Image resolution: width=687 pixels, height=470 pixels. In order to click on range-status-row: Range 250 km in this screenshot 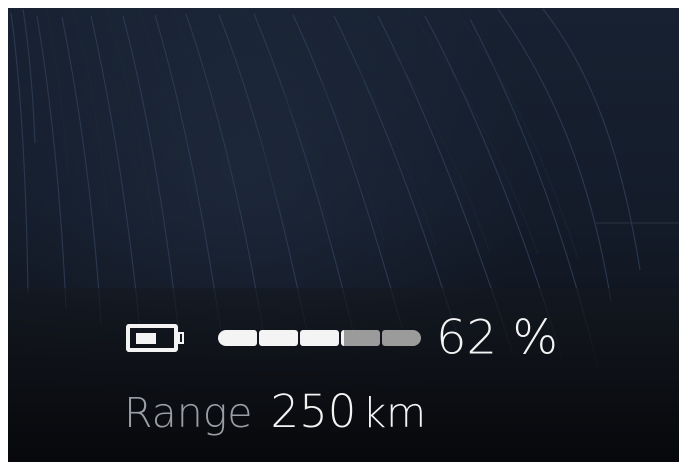, I will do `click(275, 411)`.